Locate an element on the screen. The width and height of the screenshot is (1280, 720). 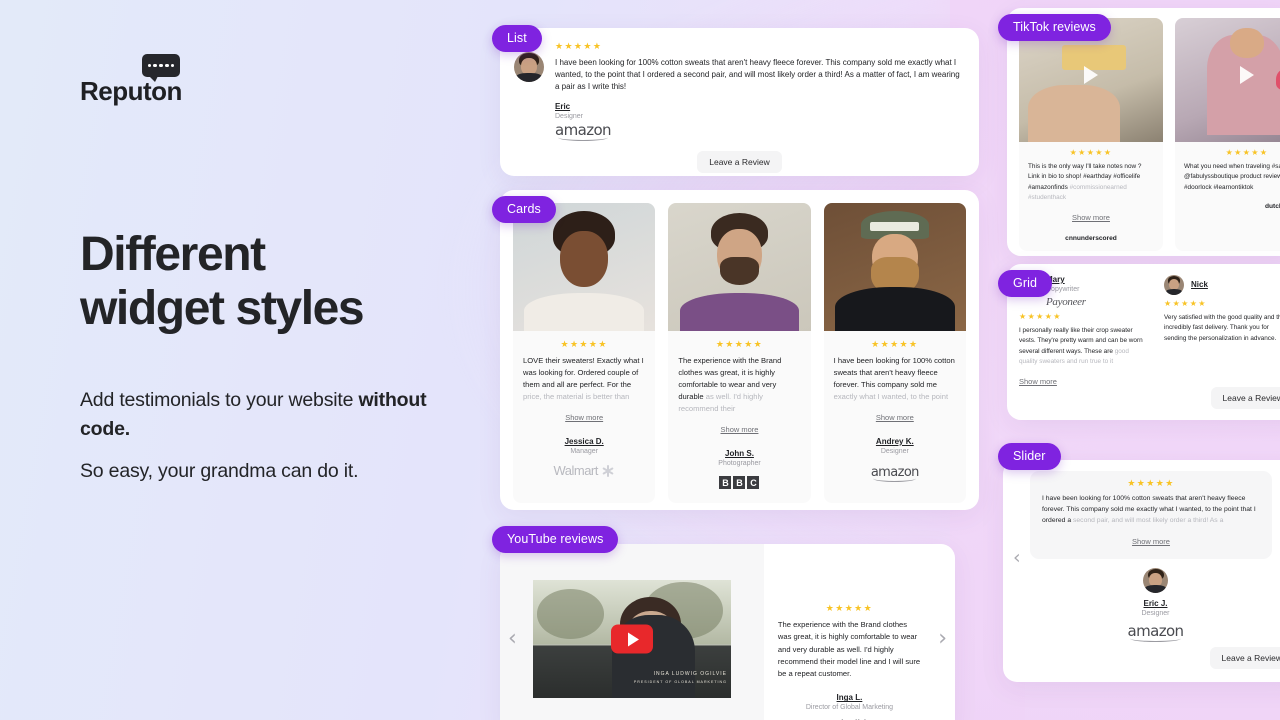
review-role: Manager is located at coordinates (584, 451).